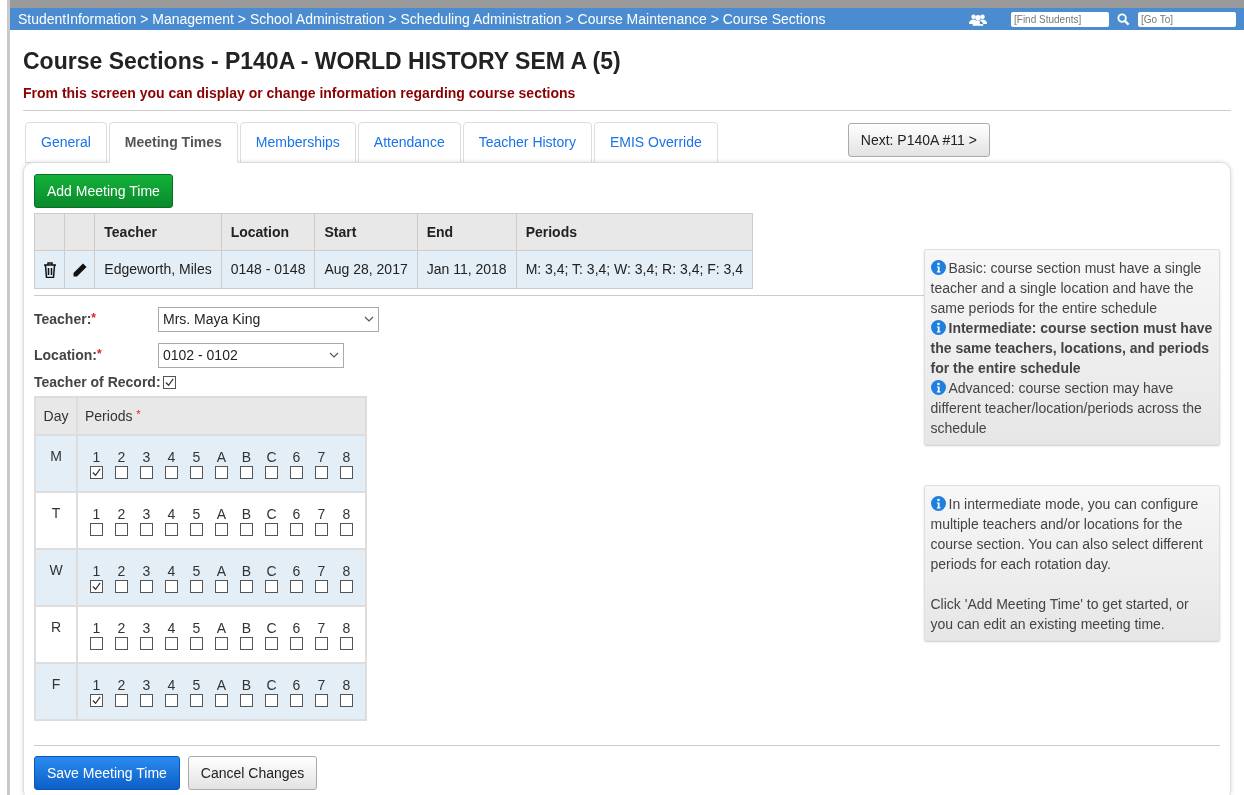  What do you see at coordinates (79, 270) in the screenshot?
I see `pencil-icon` at bounding box center [79, 270].